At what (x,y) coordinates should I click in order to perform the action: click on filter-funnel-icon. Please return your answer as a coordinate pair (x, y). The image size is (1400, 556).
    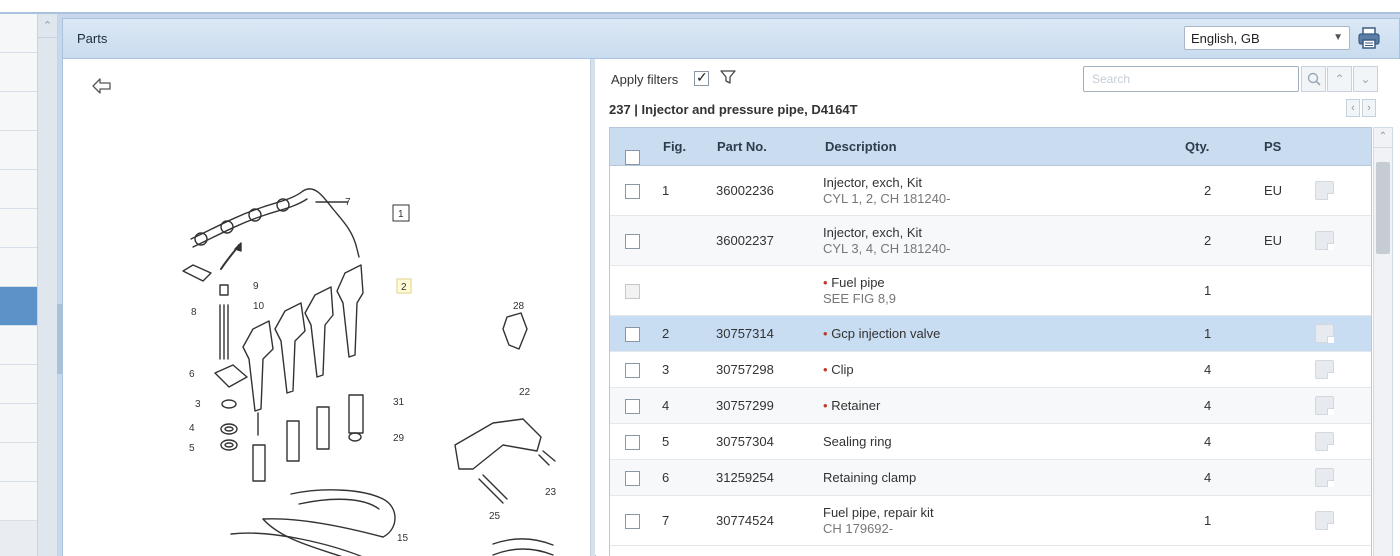
    Looking at the image, I should click on (728, 77).